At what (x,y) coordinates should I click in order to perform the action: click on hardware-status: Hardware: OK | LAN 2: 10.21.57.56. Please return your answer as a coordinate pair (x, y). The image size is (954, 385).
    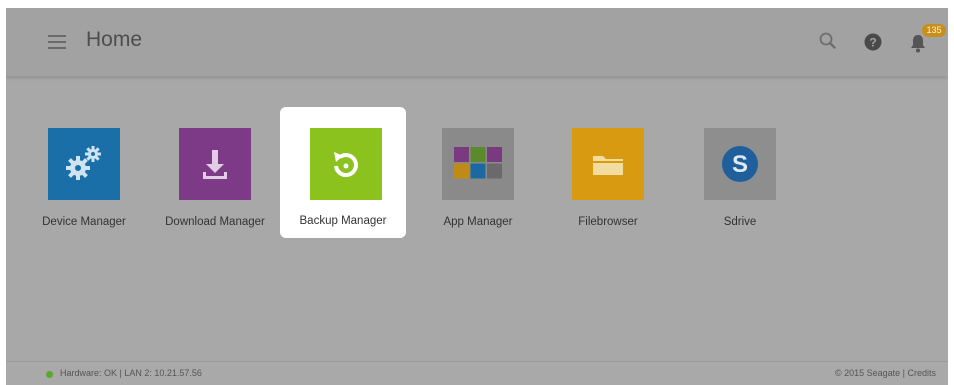
    Looking at the image, I should click on (131, 373).